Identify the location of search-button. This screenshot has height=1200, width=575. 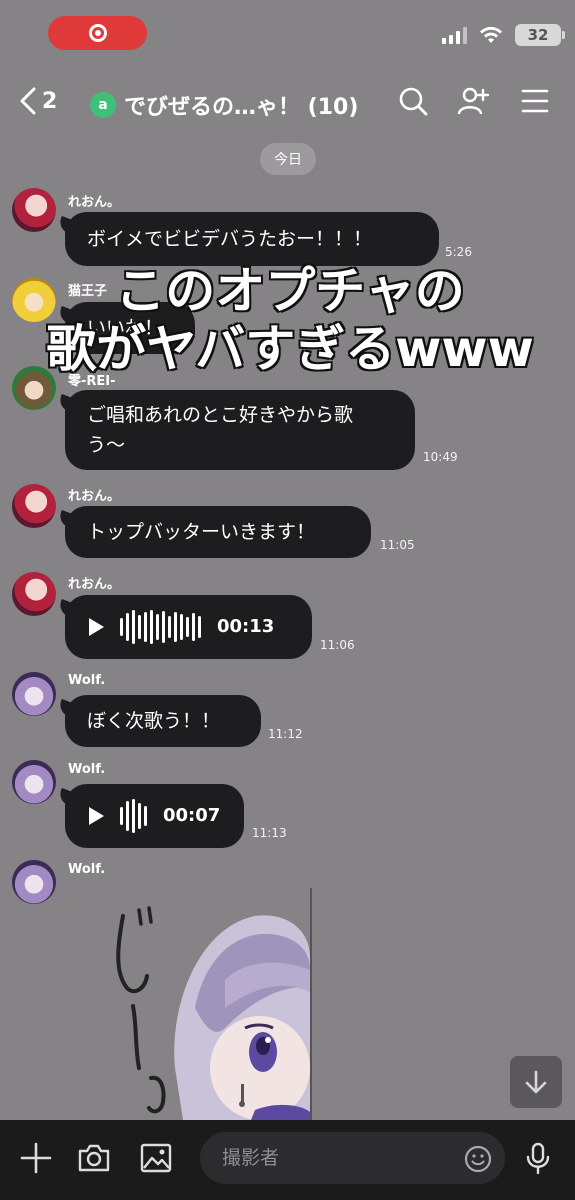
(413, 101).